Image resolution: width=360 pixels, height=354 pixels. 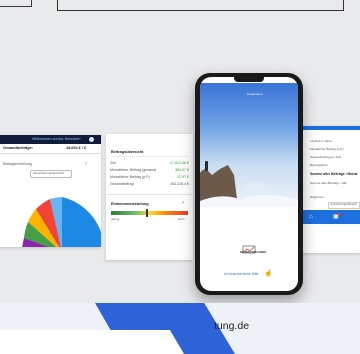 What do you see at coordinates (147, 213) in the screenshot?
I see `rating-marker` at bounding box center [147, 213].